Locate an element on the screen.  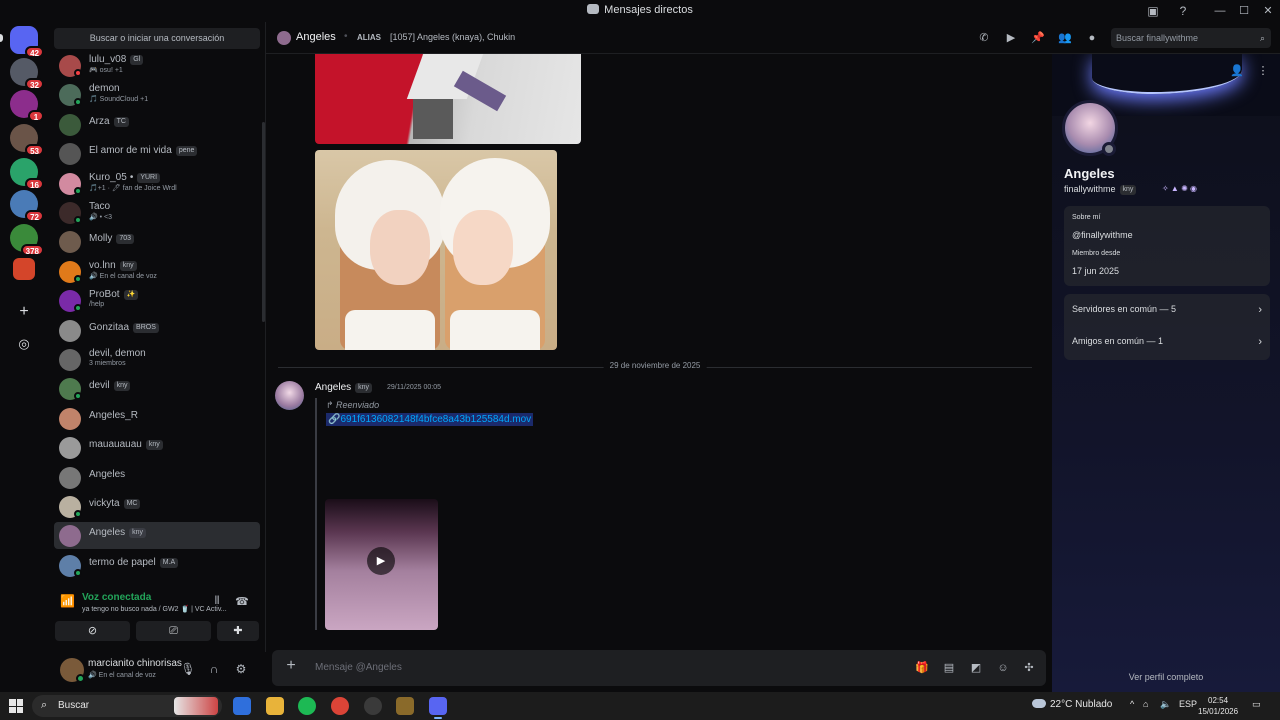
soundboard-icon: ⦀ is located at coordinates (217, 603).